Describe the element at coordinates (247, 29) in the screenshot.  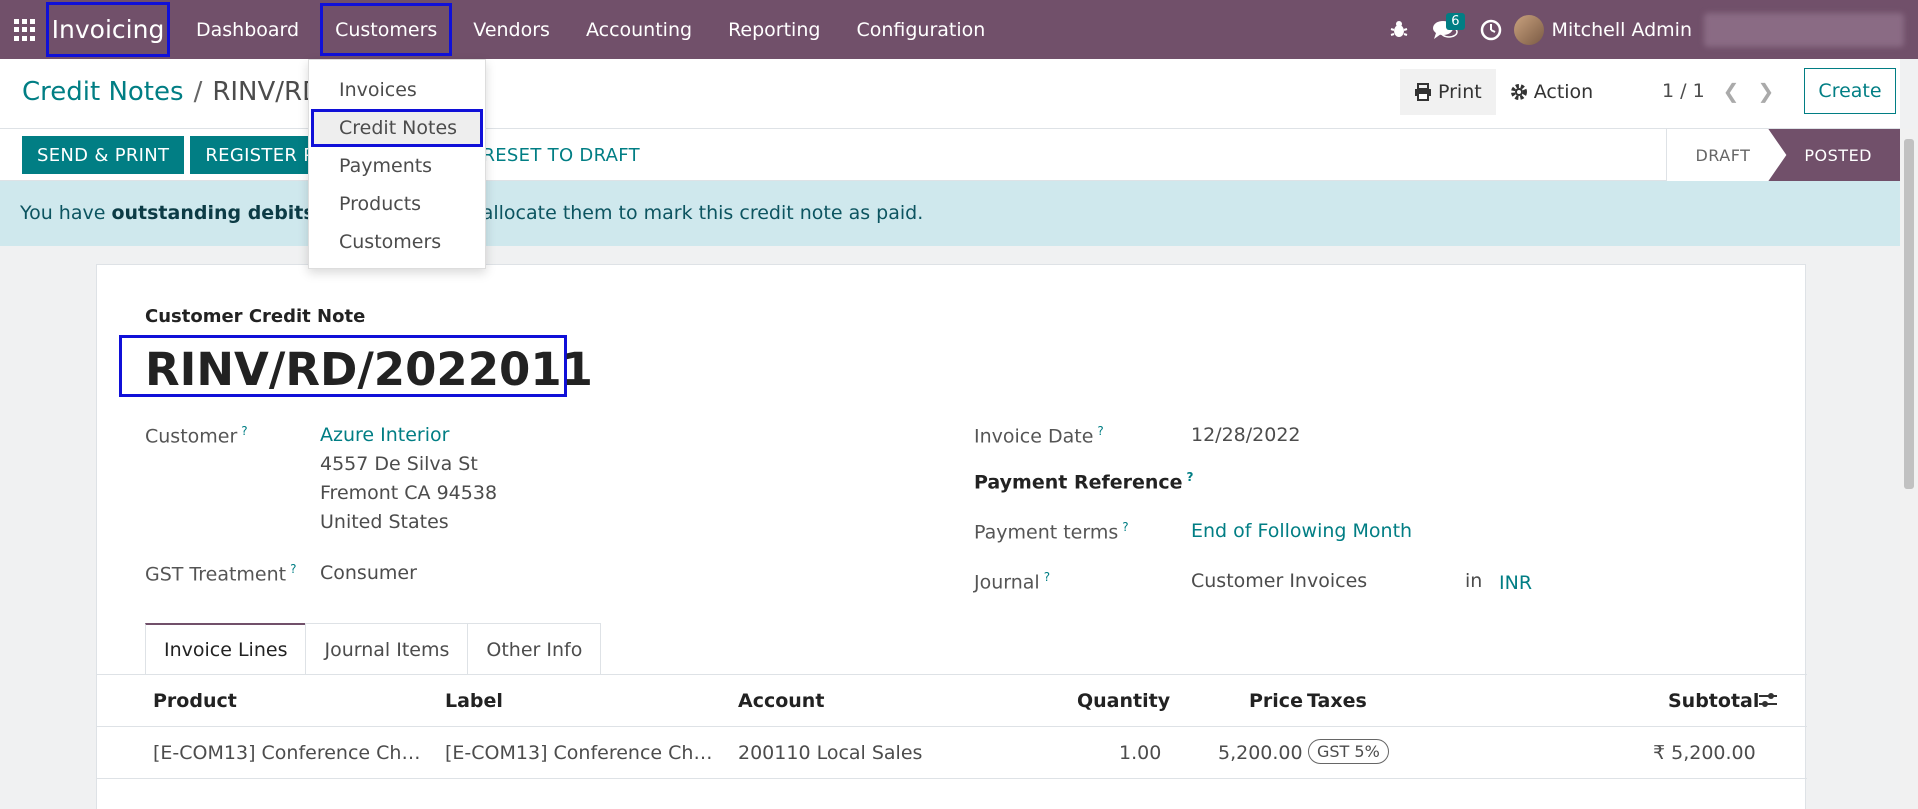
I see `menu-dashboard: Dashboard` at that location.